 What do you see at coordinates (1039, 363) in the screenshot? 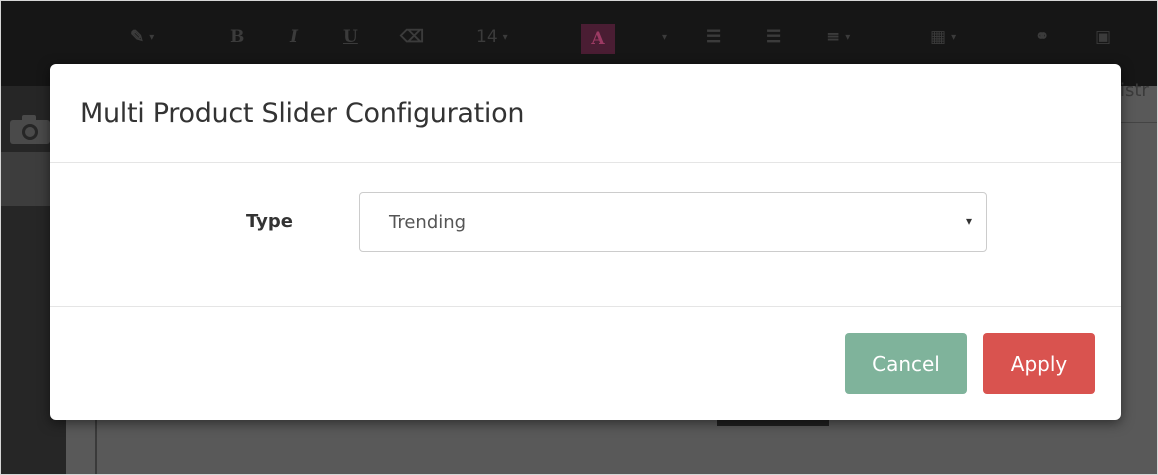
I see `apply-button: Apply` at bounding box center [1039, 363].